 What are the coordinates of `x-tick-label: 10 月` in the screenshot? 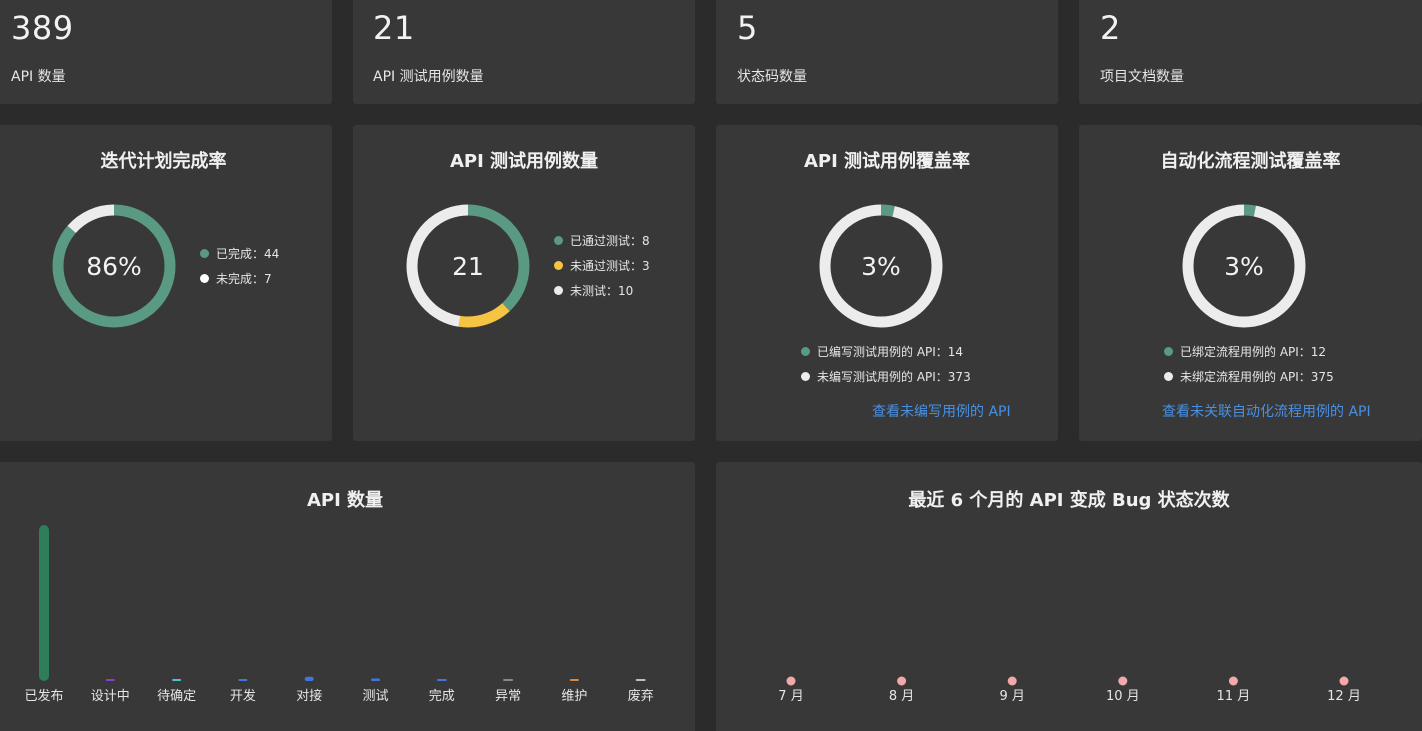 It's located at (1123, 696).